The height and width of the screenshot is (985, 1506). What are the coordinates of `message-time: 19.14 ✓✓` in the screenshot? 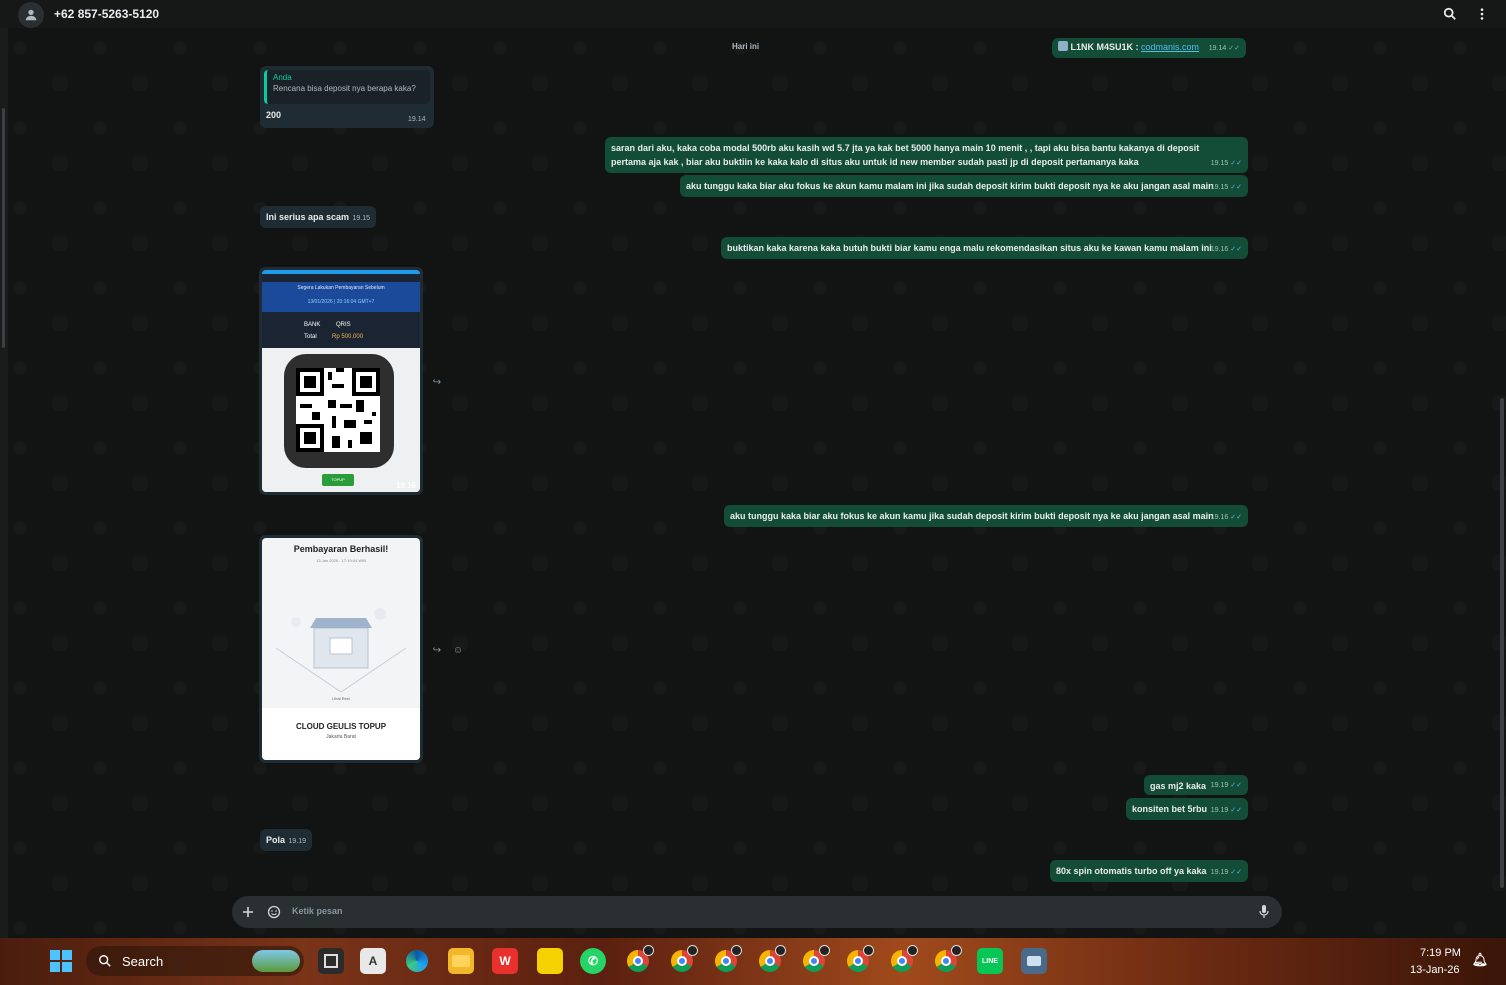 It's located at (1224, 48).